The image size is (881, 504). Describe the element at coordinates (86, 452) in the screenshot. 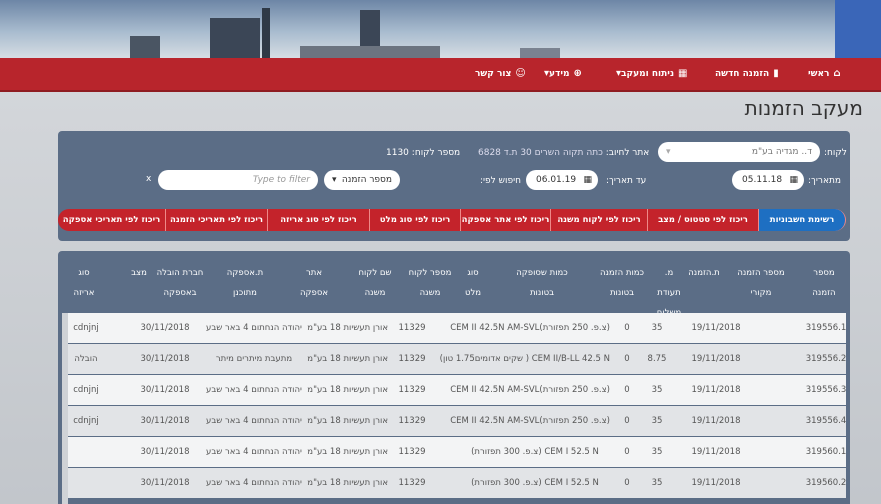

I see `table-cell-package` at that location.